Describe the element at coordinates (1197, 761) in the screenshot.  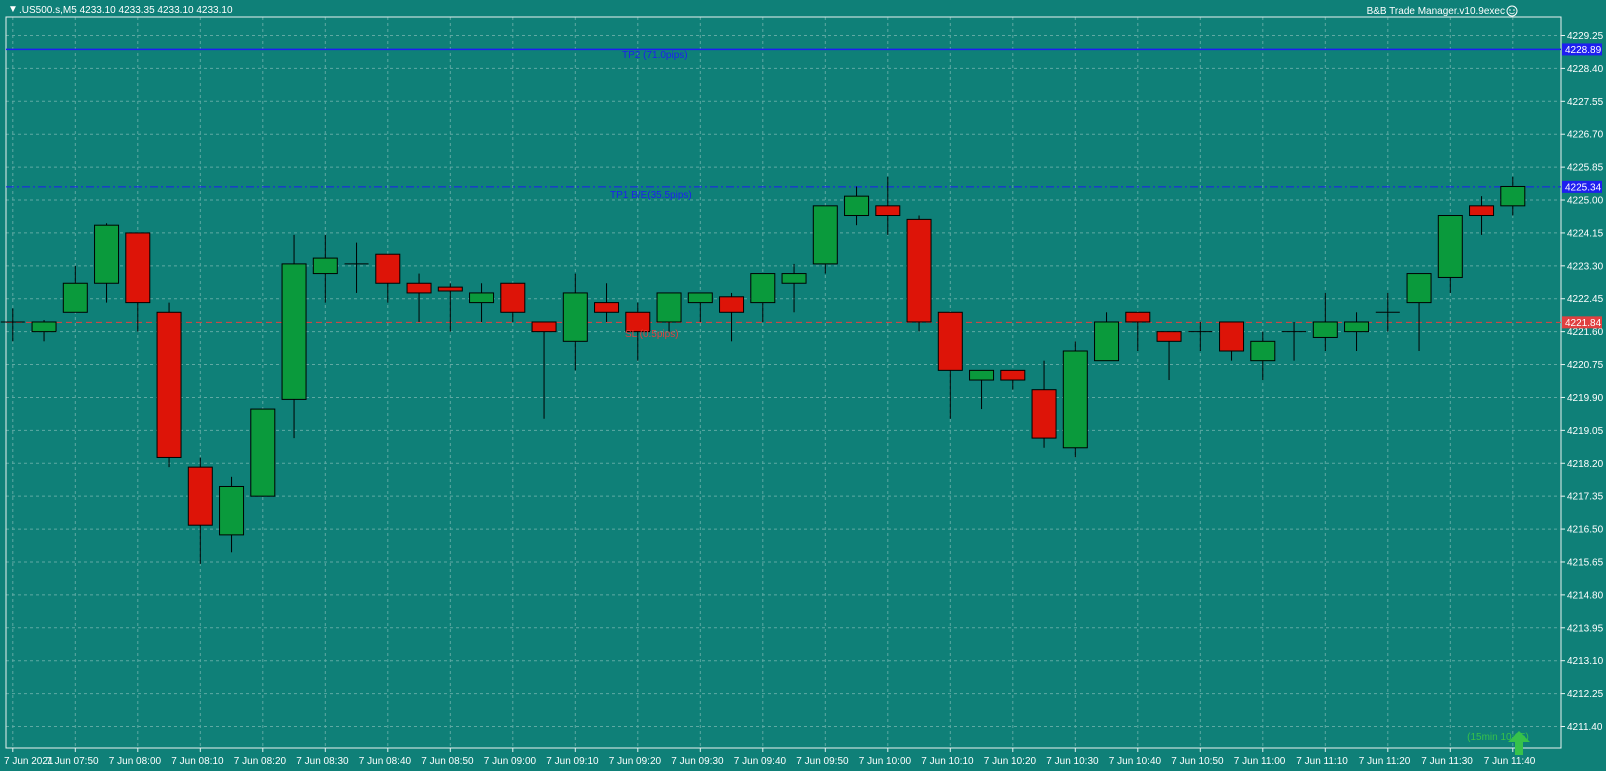
I see `time-tick-label: 7 Jun 10:50` at that location.